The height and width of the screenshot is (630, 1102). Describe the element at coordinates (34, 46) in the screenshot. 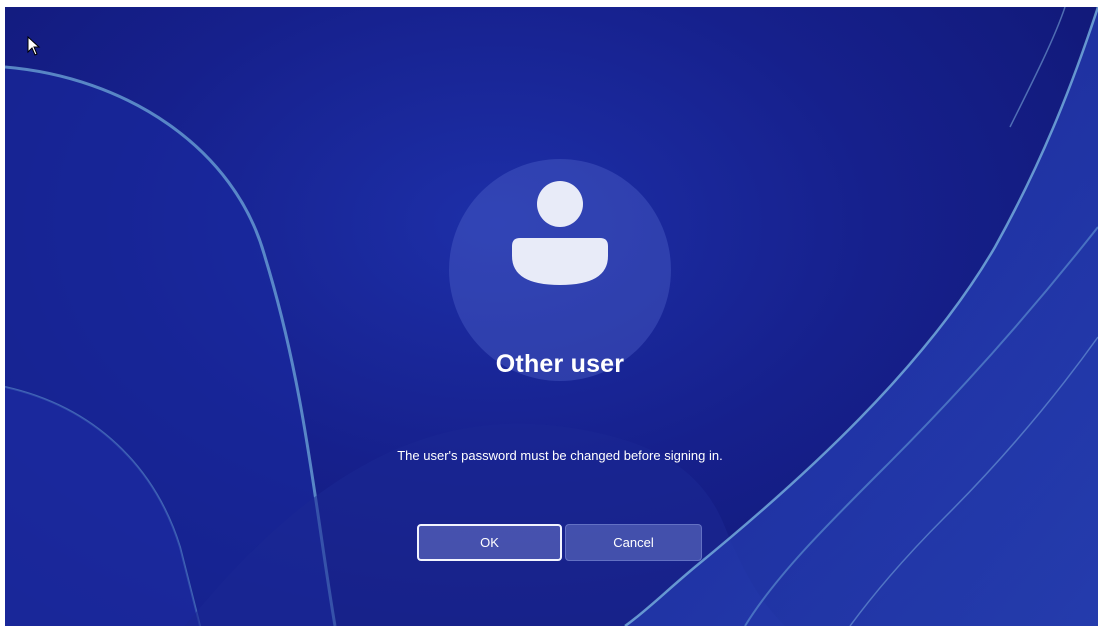

I see `mouse-pointer-icon` at that location.